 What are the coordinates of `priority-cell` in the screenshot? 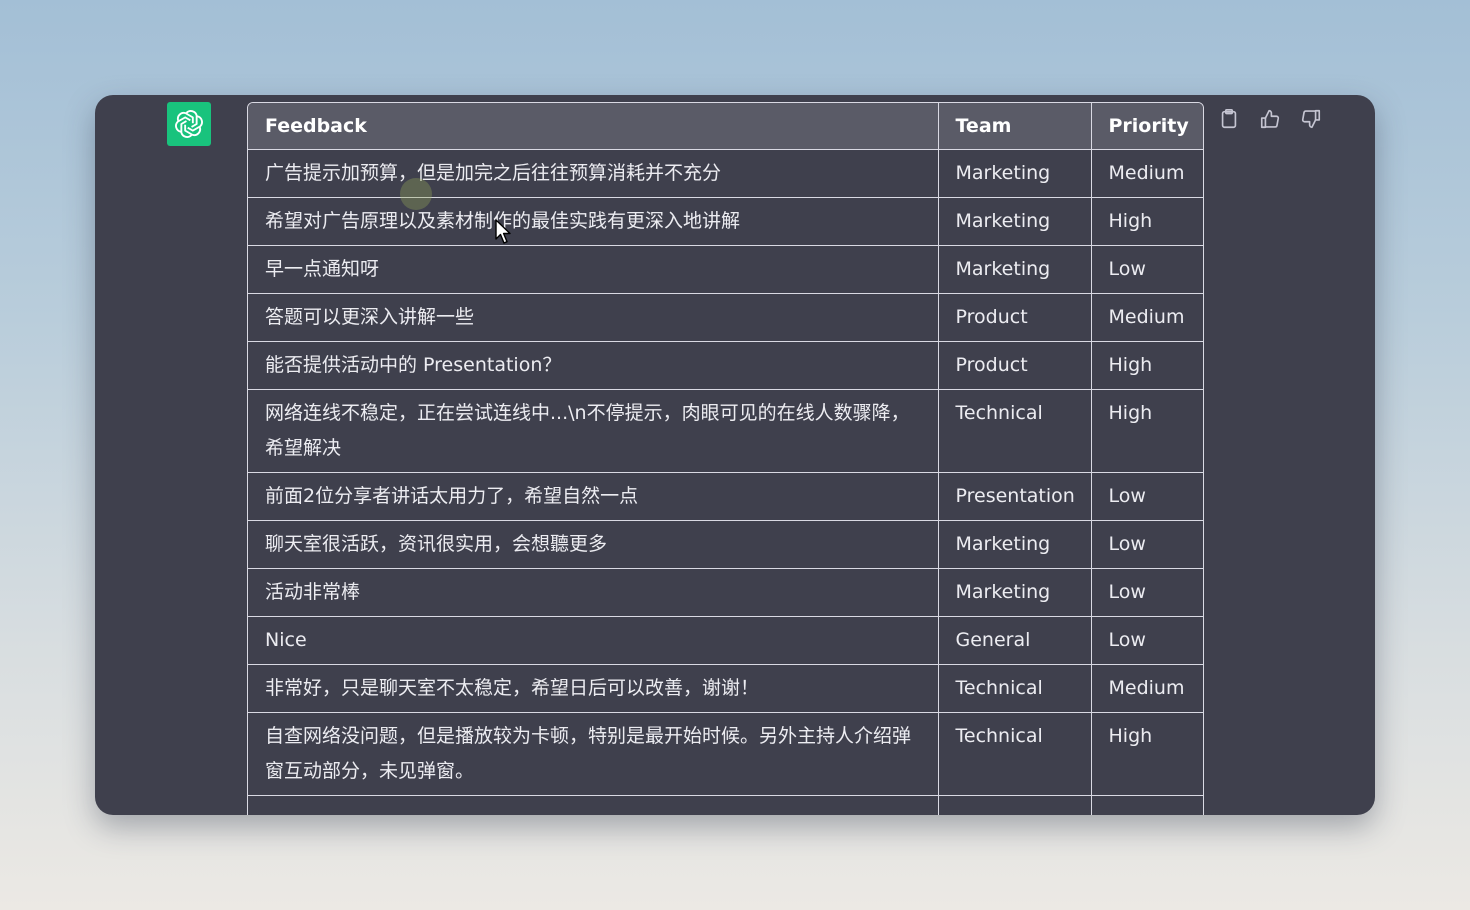 It's located at (1147, 805).